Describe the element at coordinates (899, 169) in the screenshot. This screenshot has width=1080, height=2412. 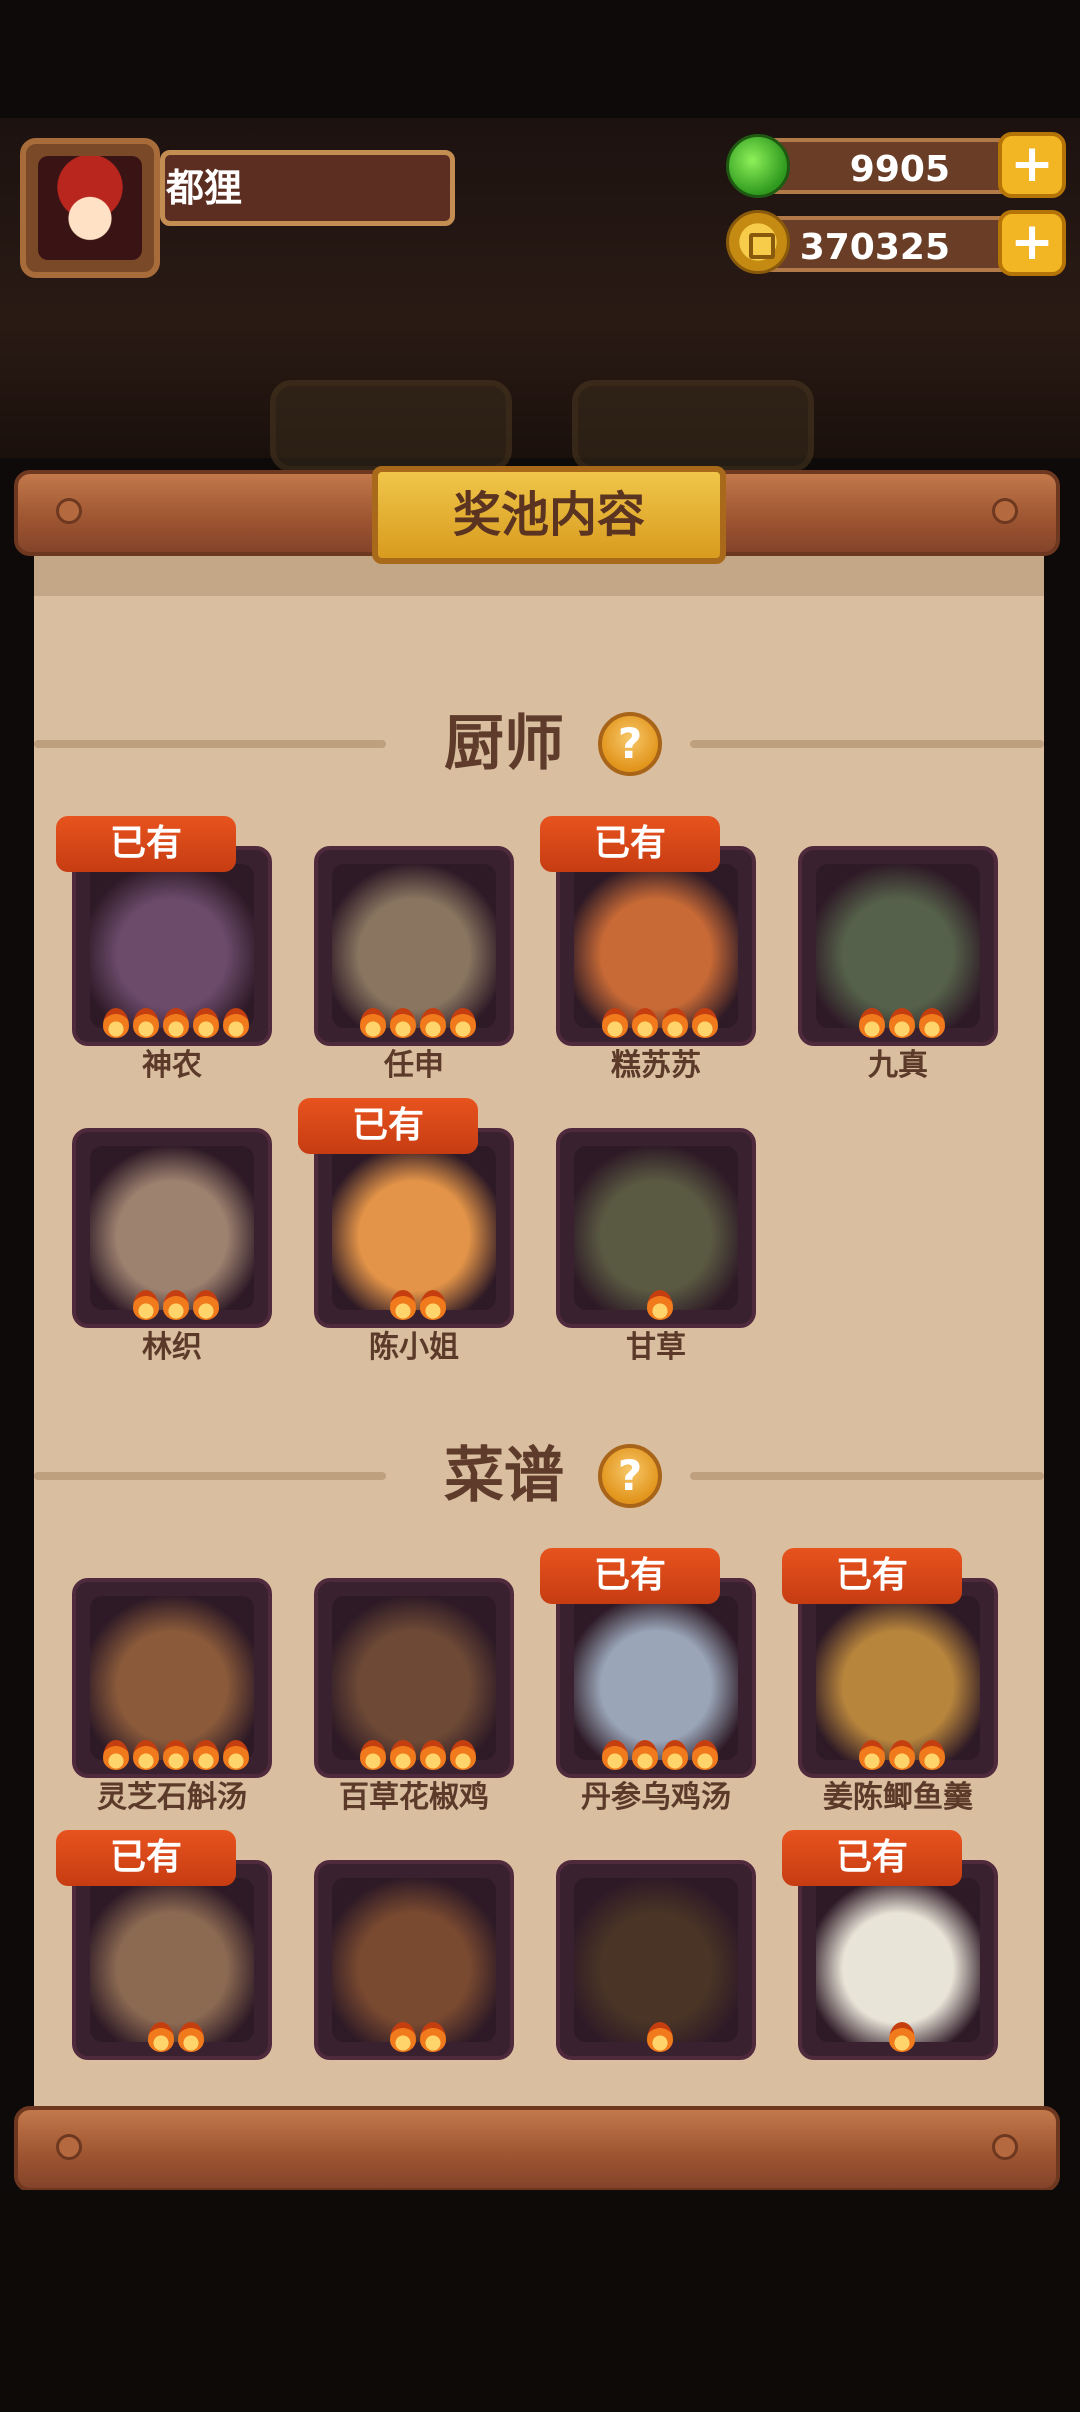
I see `gem-value: 9905` at that location.